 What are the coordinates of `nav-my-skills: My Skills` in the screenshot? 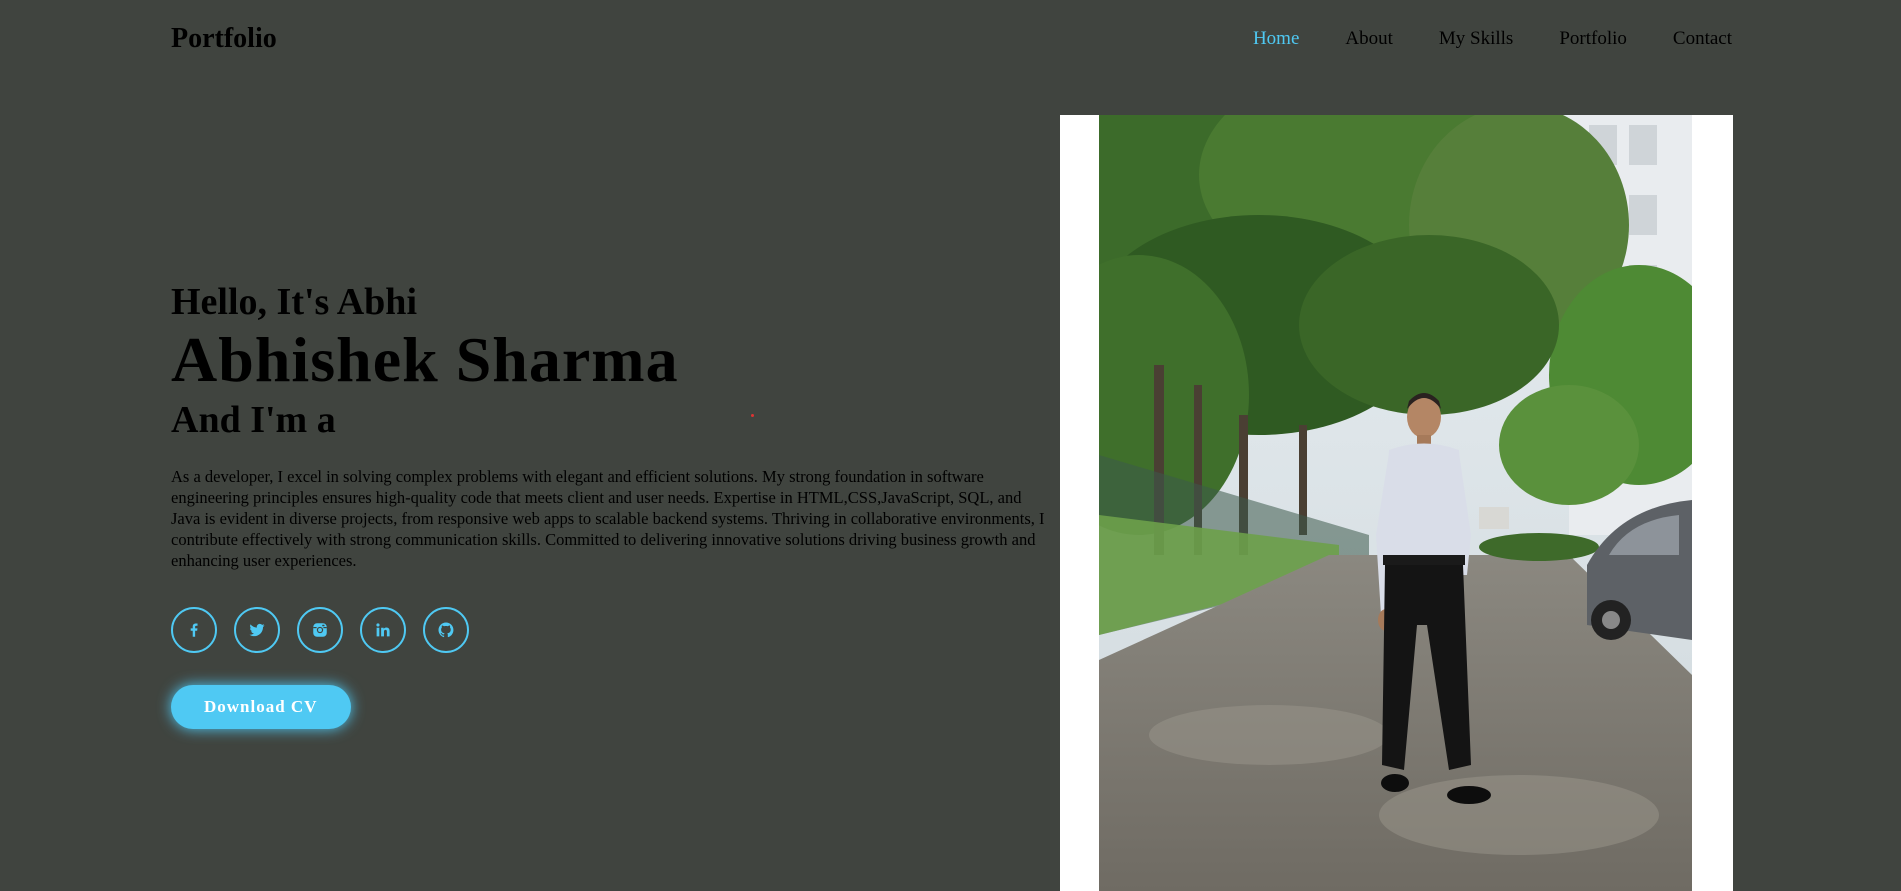 It's located at (1476, 39).